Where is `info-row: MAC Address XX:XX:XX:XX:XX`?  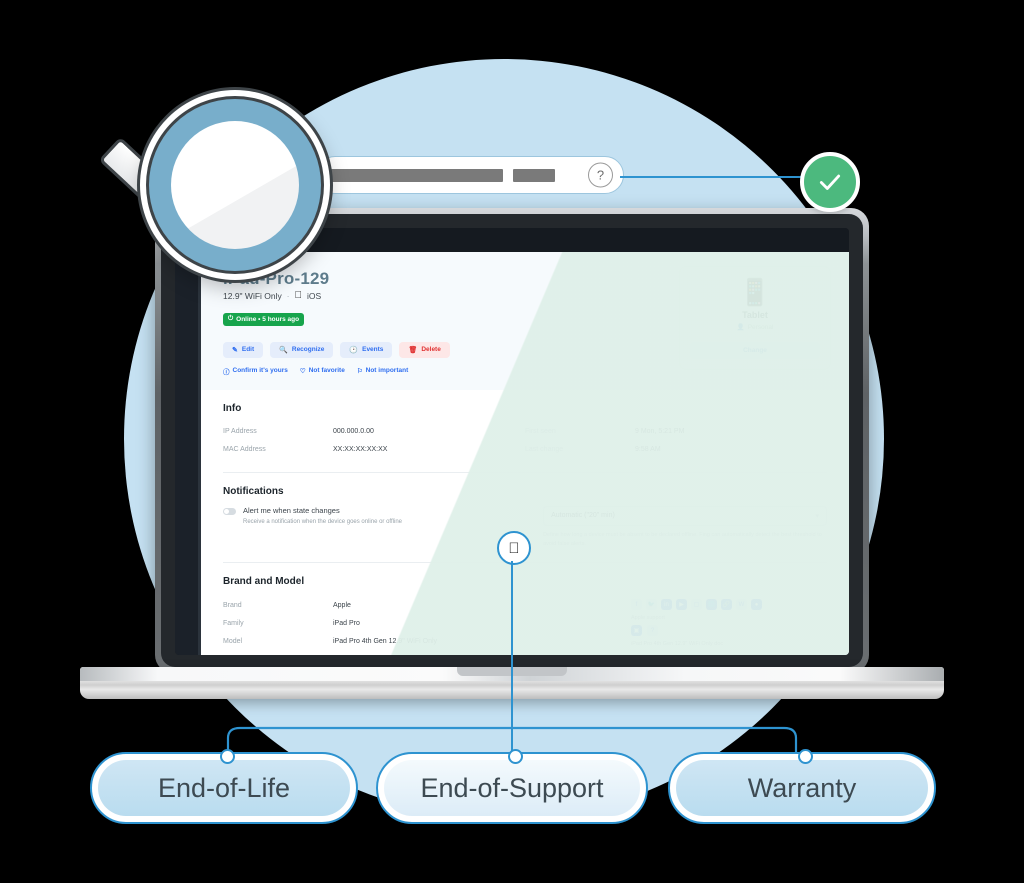 info-row: MAC Address XX:XX:XX:XX:XX is located at coordinates (374, 450).